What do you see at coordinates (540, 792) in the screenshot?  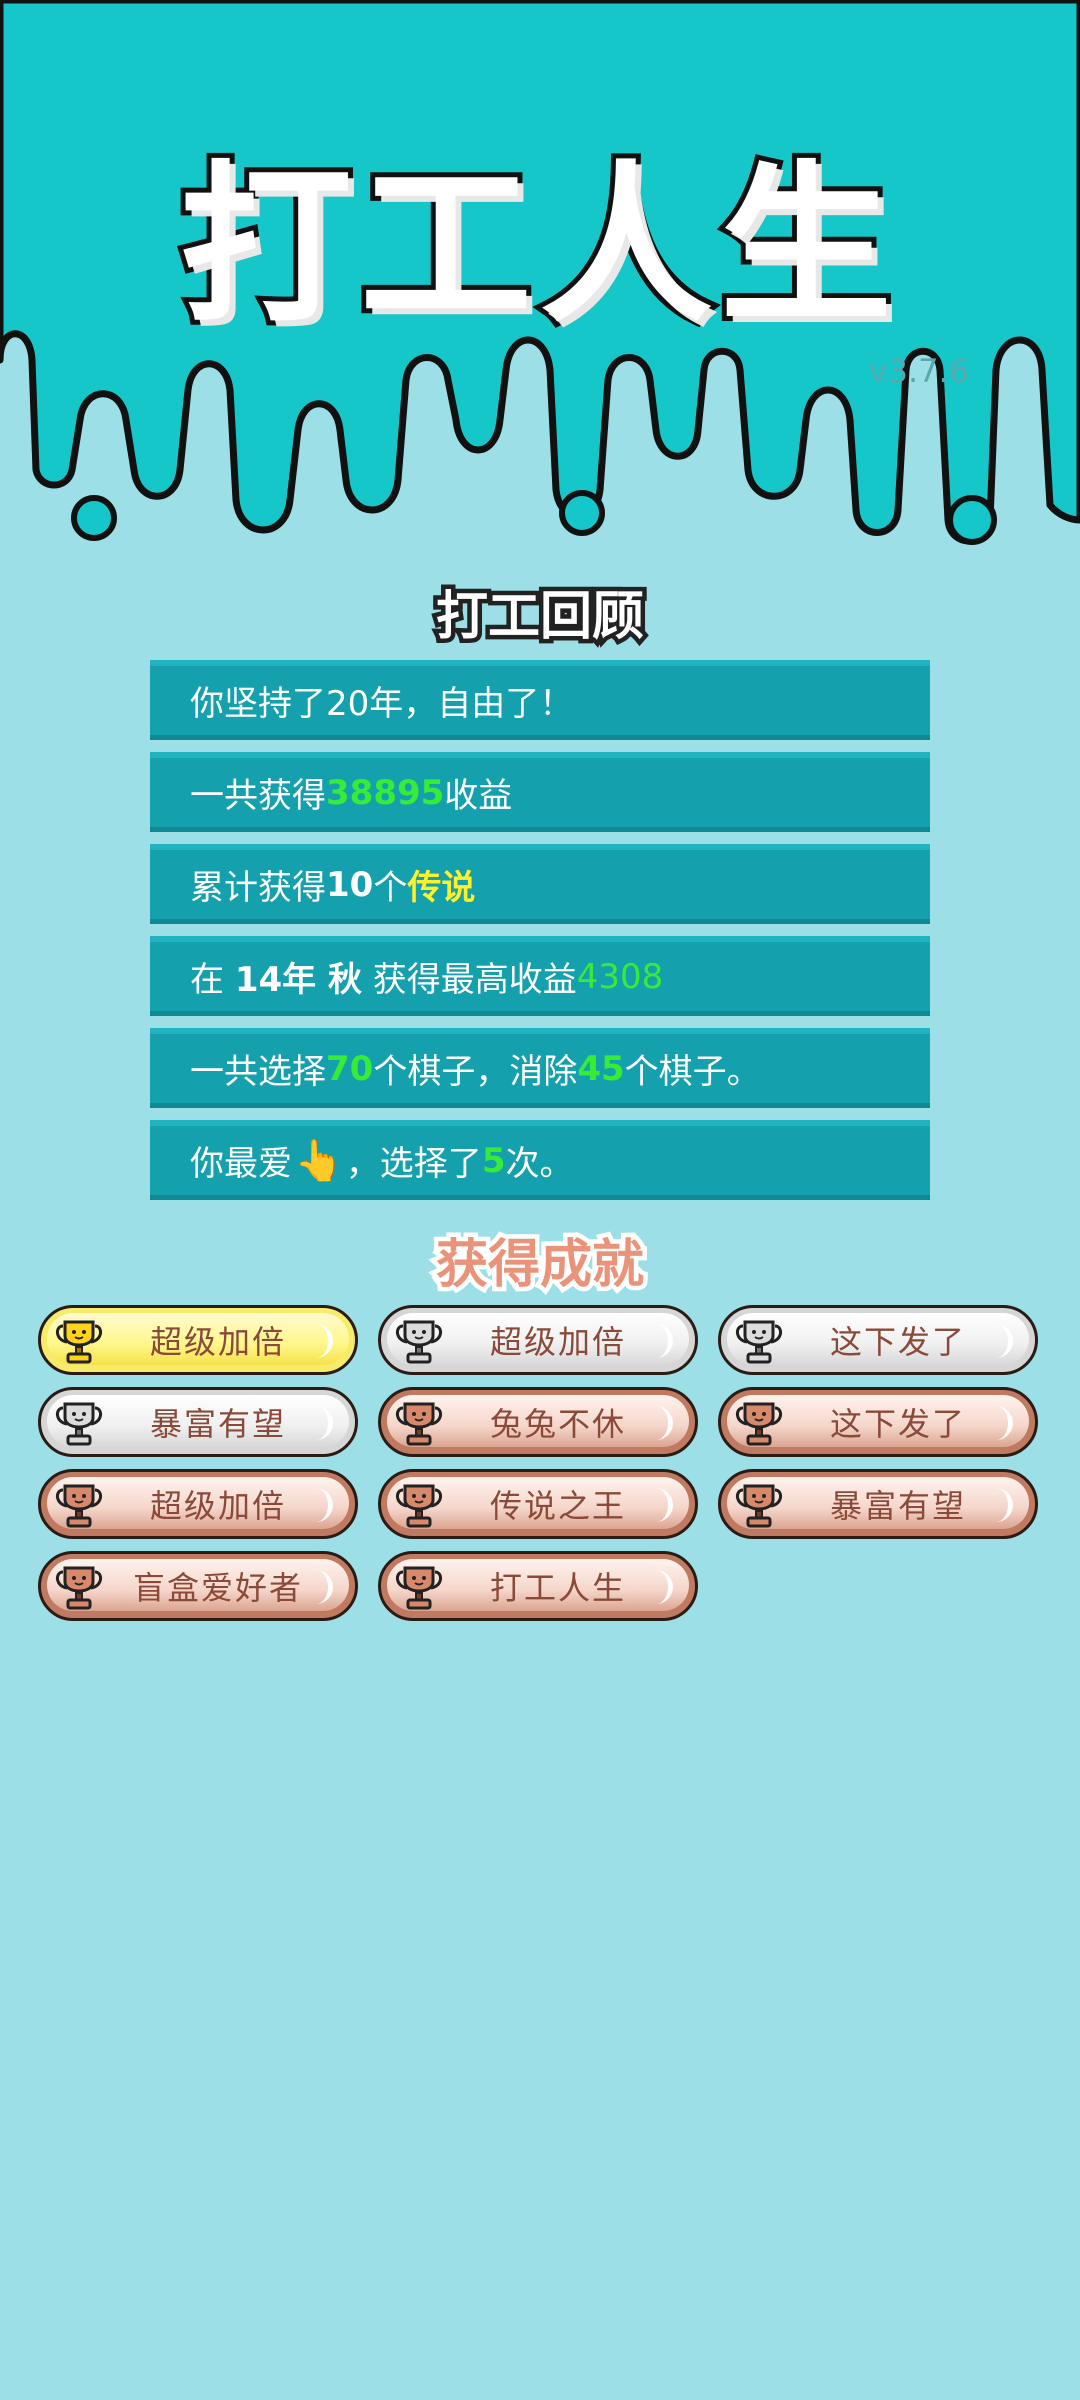 I see `review-row: 一共获得 38895 收益` at bounding box center [540, 792].